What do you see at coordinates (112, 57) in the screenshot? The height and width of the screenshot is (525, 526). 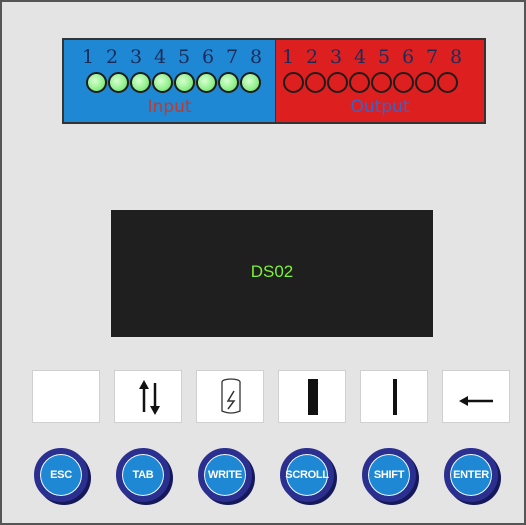 I see `input-number-2: 2` at bounding box center [112, 57].